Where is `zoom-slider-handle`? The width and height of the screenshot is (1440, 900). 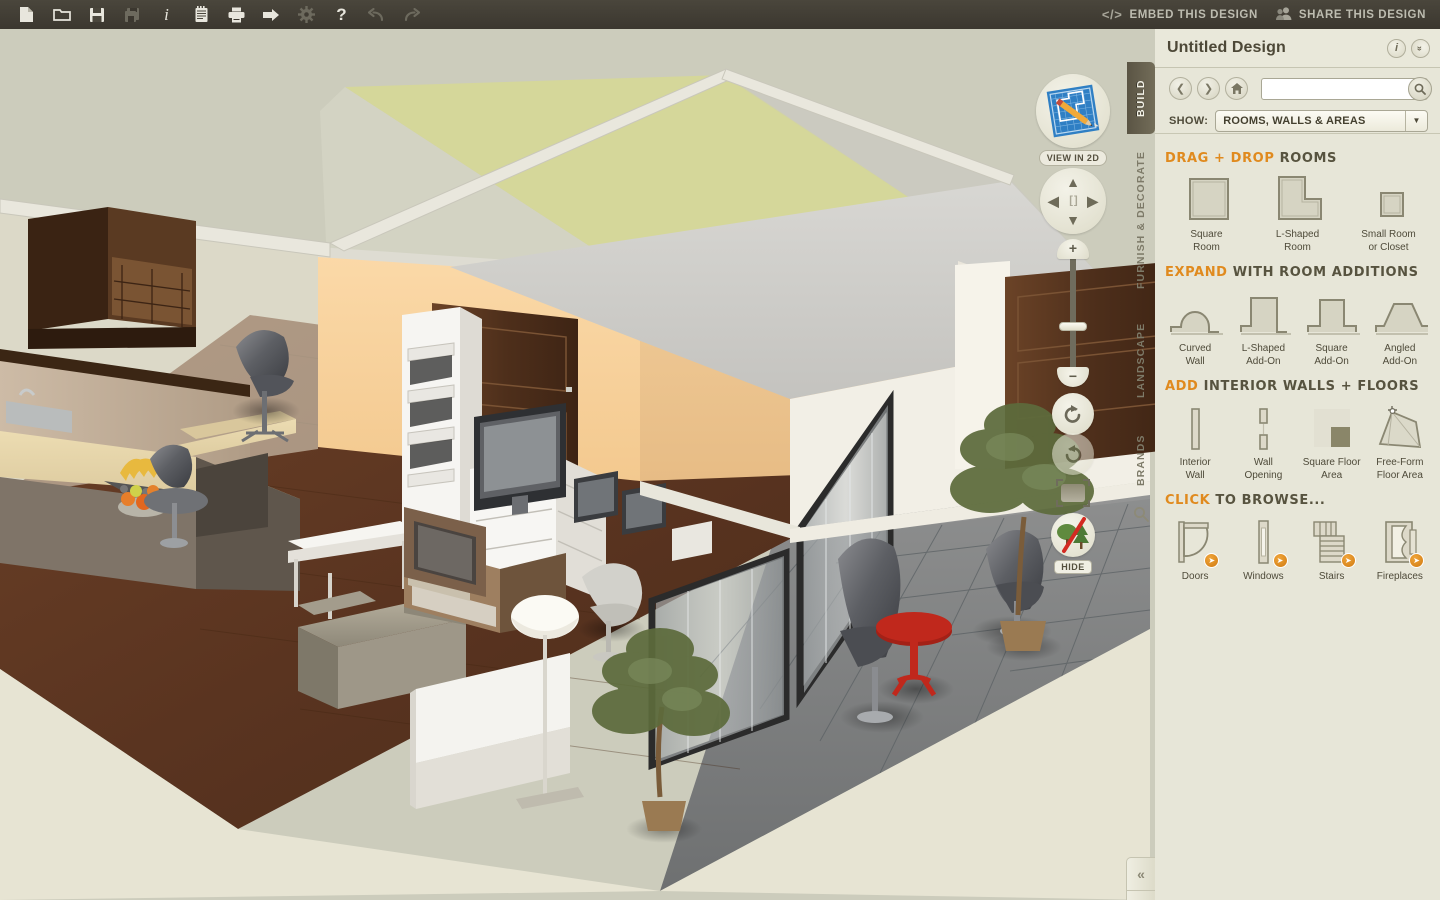
zoom-slider-handle is located at coordinates (1073, 326).